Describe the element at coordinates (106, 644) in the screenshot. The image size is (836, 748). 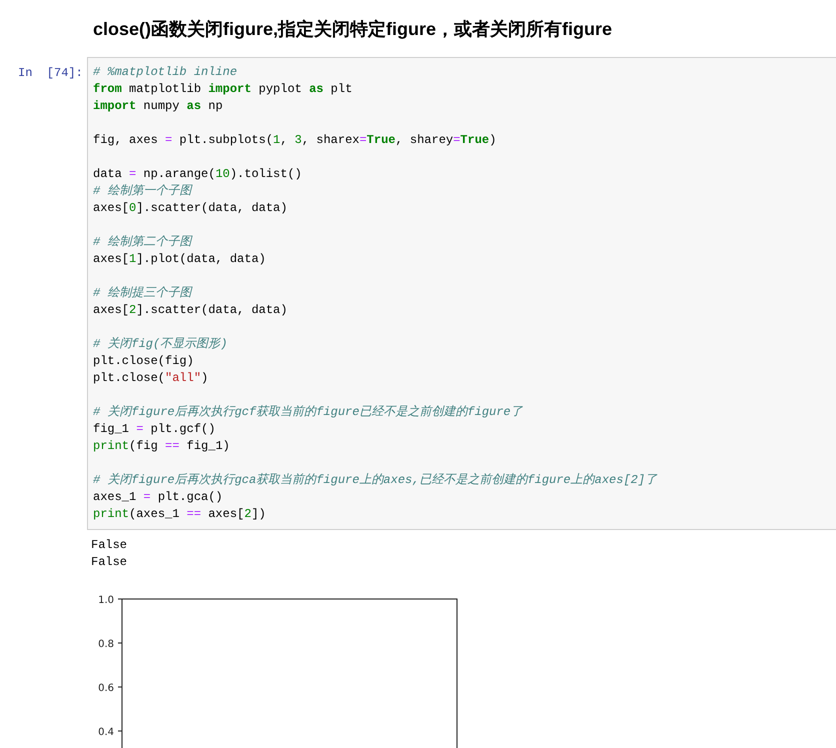
I see `tick-label: 0.8` at that location.